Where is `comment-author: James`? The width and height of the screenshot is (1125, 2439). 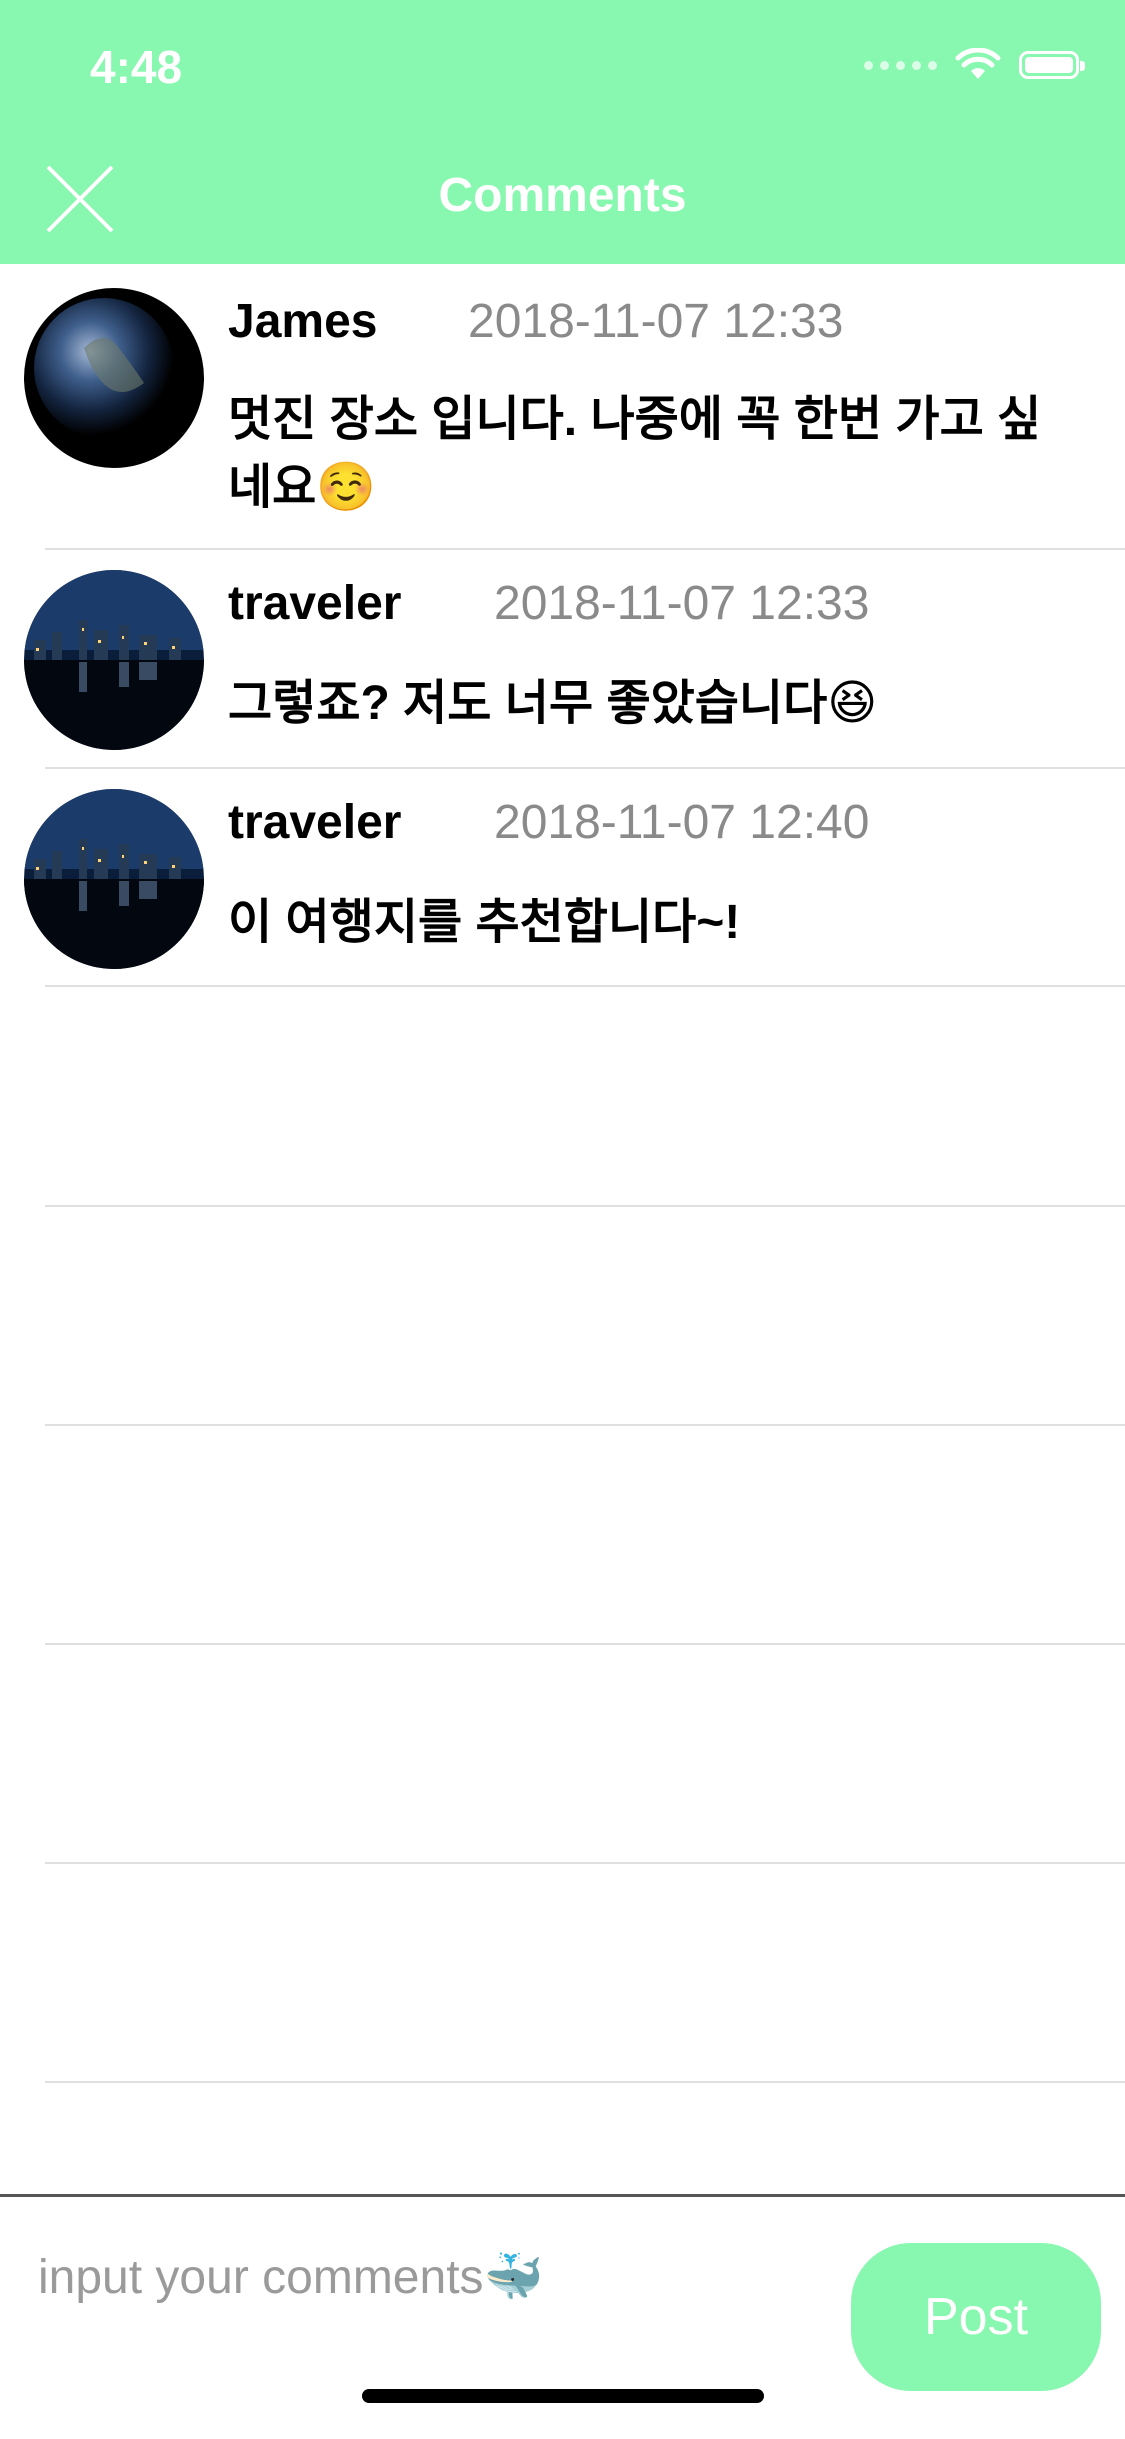
comment-author: James is located at coordinates (303, 321).